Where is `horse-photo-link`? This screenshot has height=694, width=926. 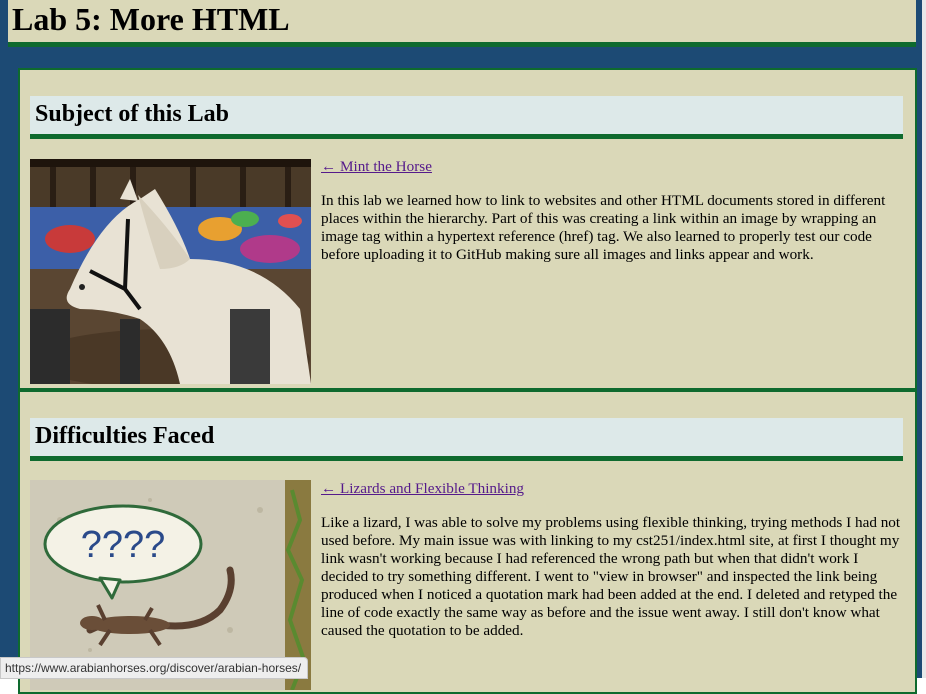
horse-photo-link is located at coordinates (170, 271).